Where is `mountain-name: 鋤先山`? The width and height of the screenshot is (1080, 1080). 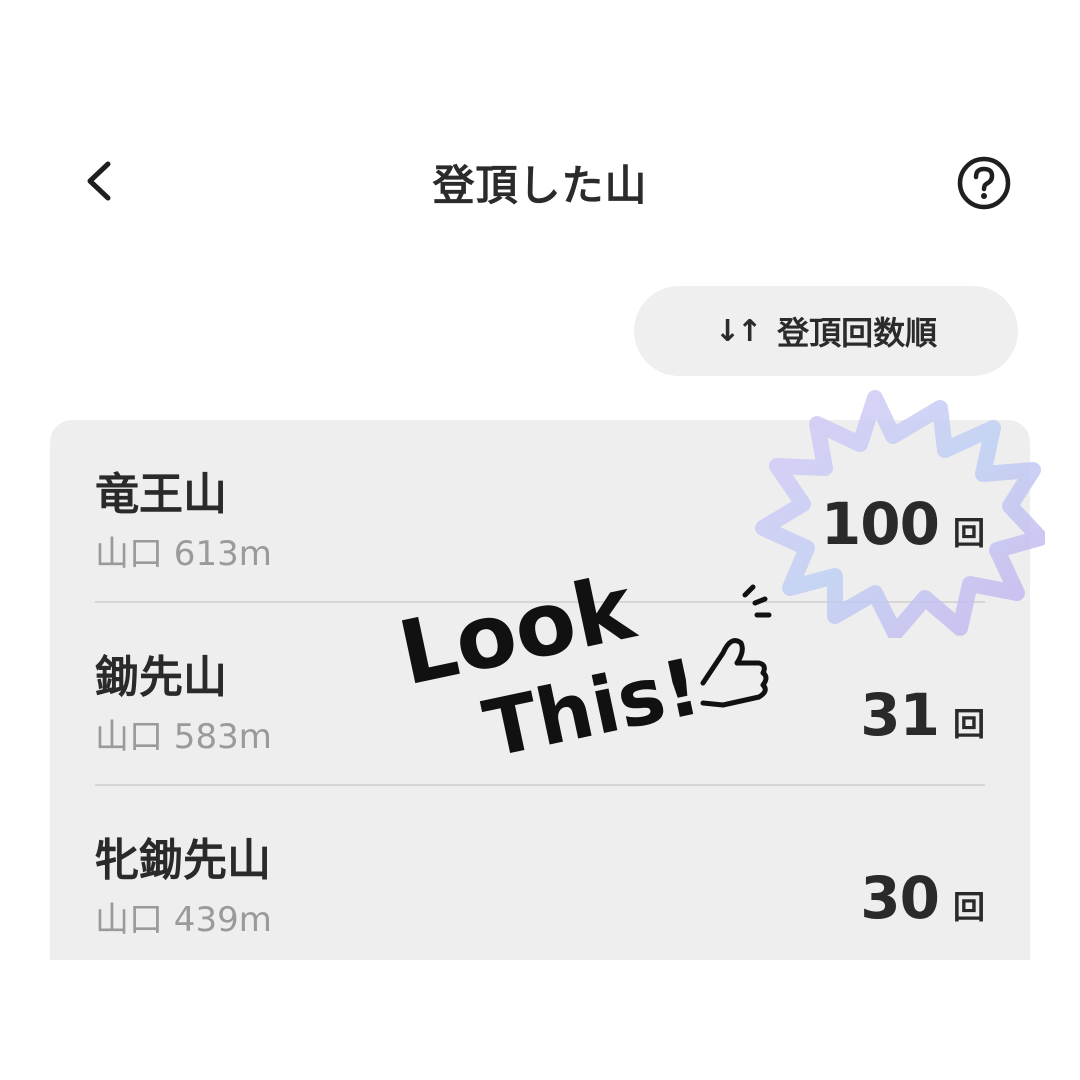 mountain-name: 鋤先山 is located at coordinates (161, 677).